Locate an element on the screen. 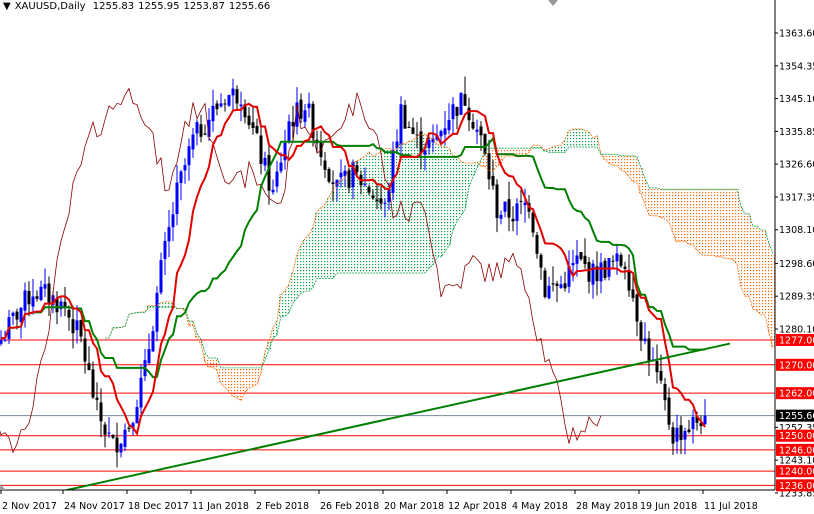 The height and width of the screenshot is (514, 814). x-tick-label: 24 Nov 2017 is located at coordinates (94, 506).